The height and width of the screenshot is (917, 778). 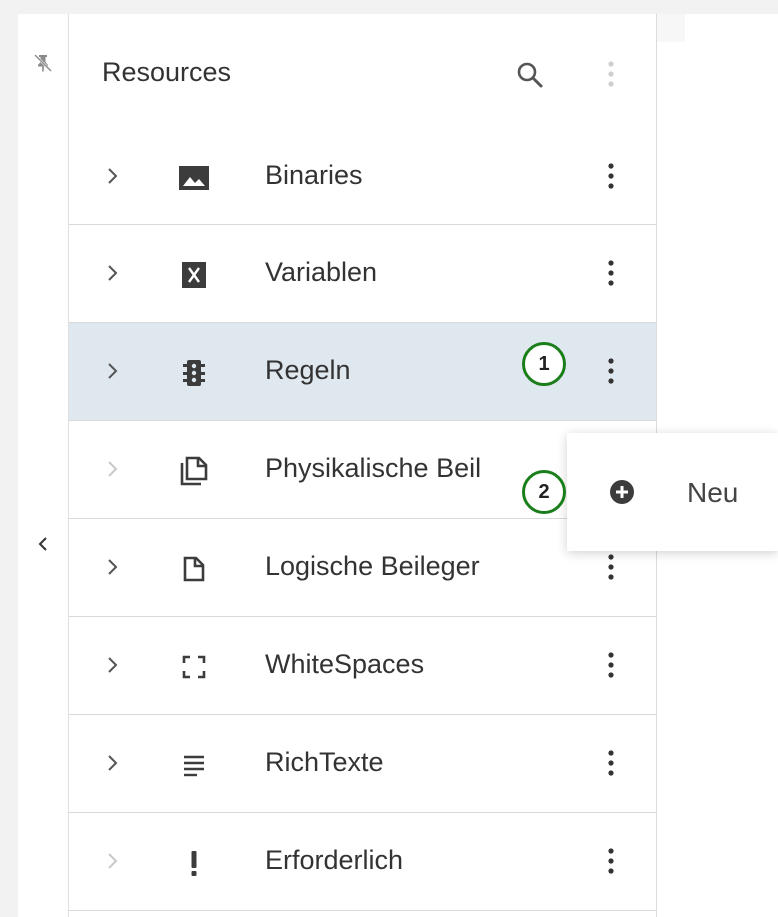 I want to click on pin-off-icon, so click(x=43, y=63).